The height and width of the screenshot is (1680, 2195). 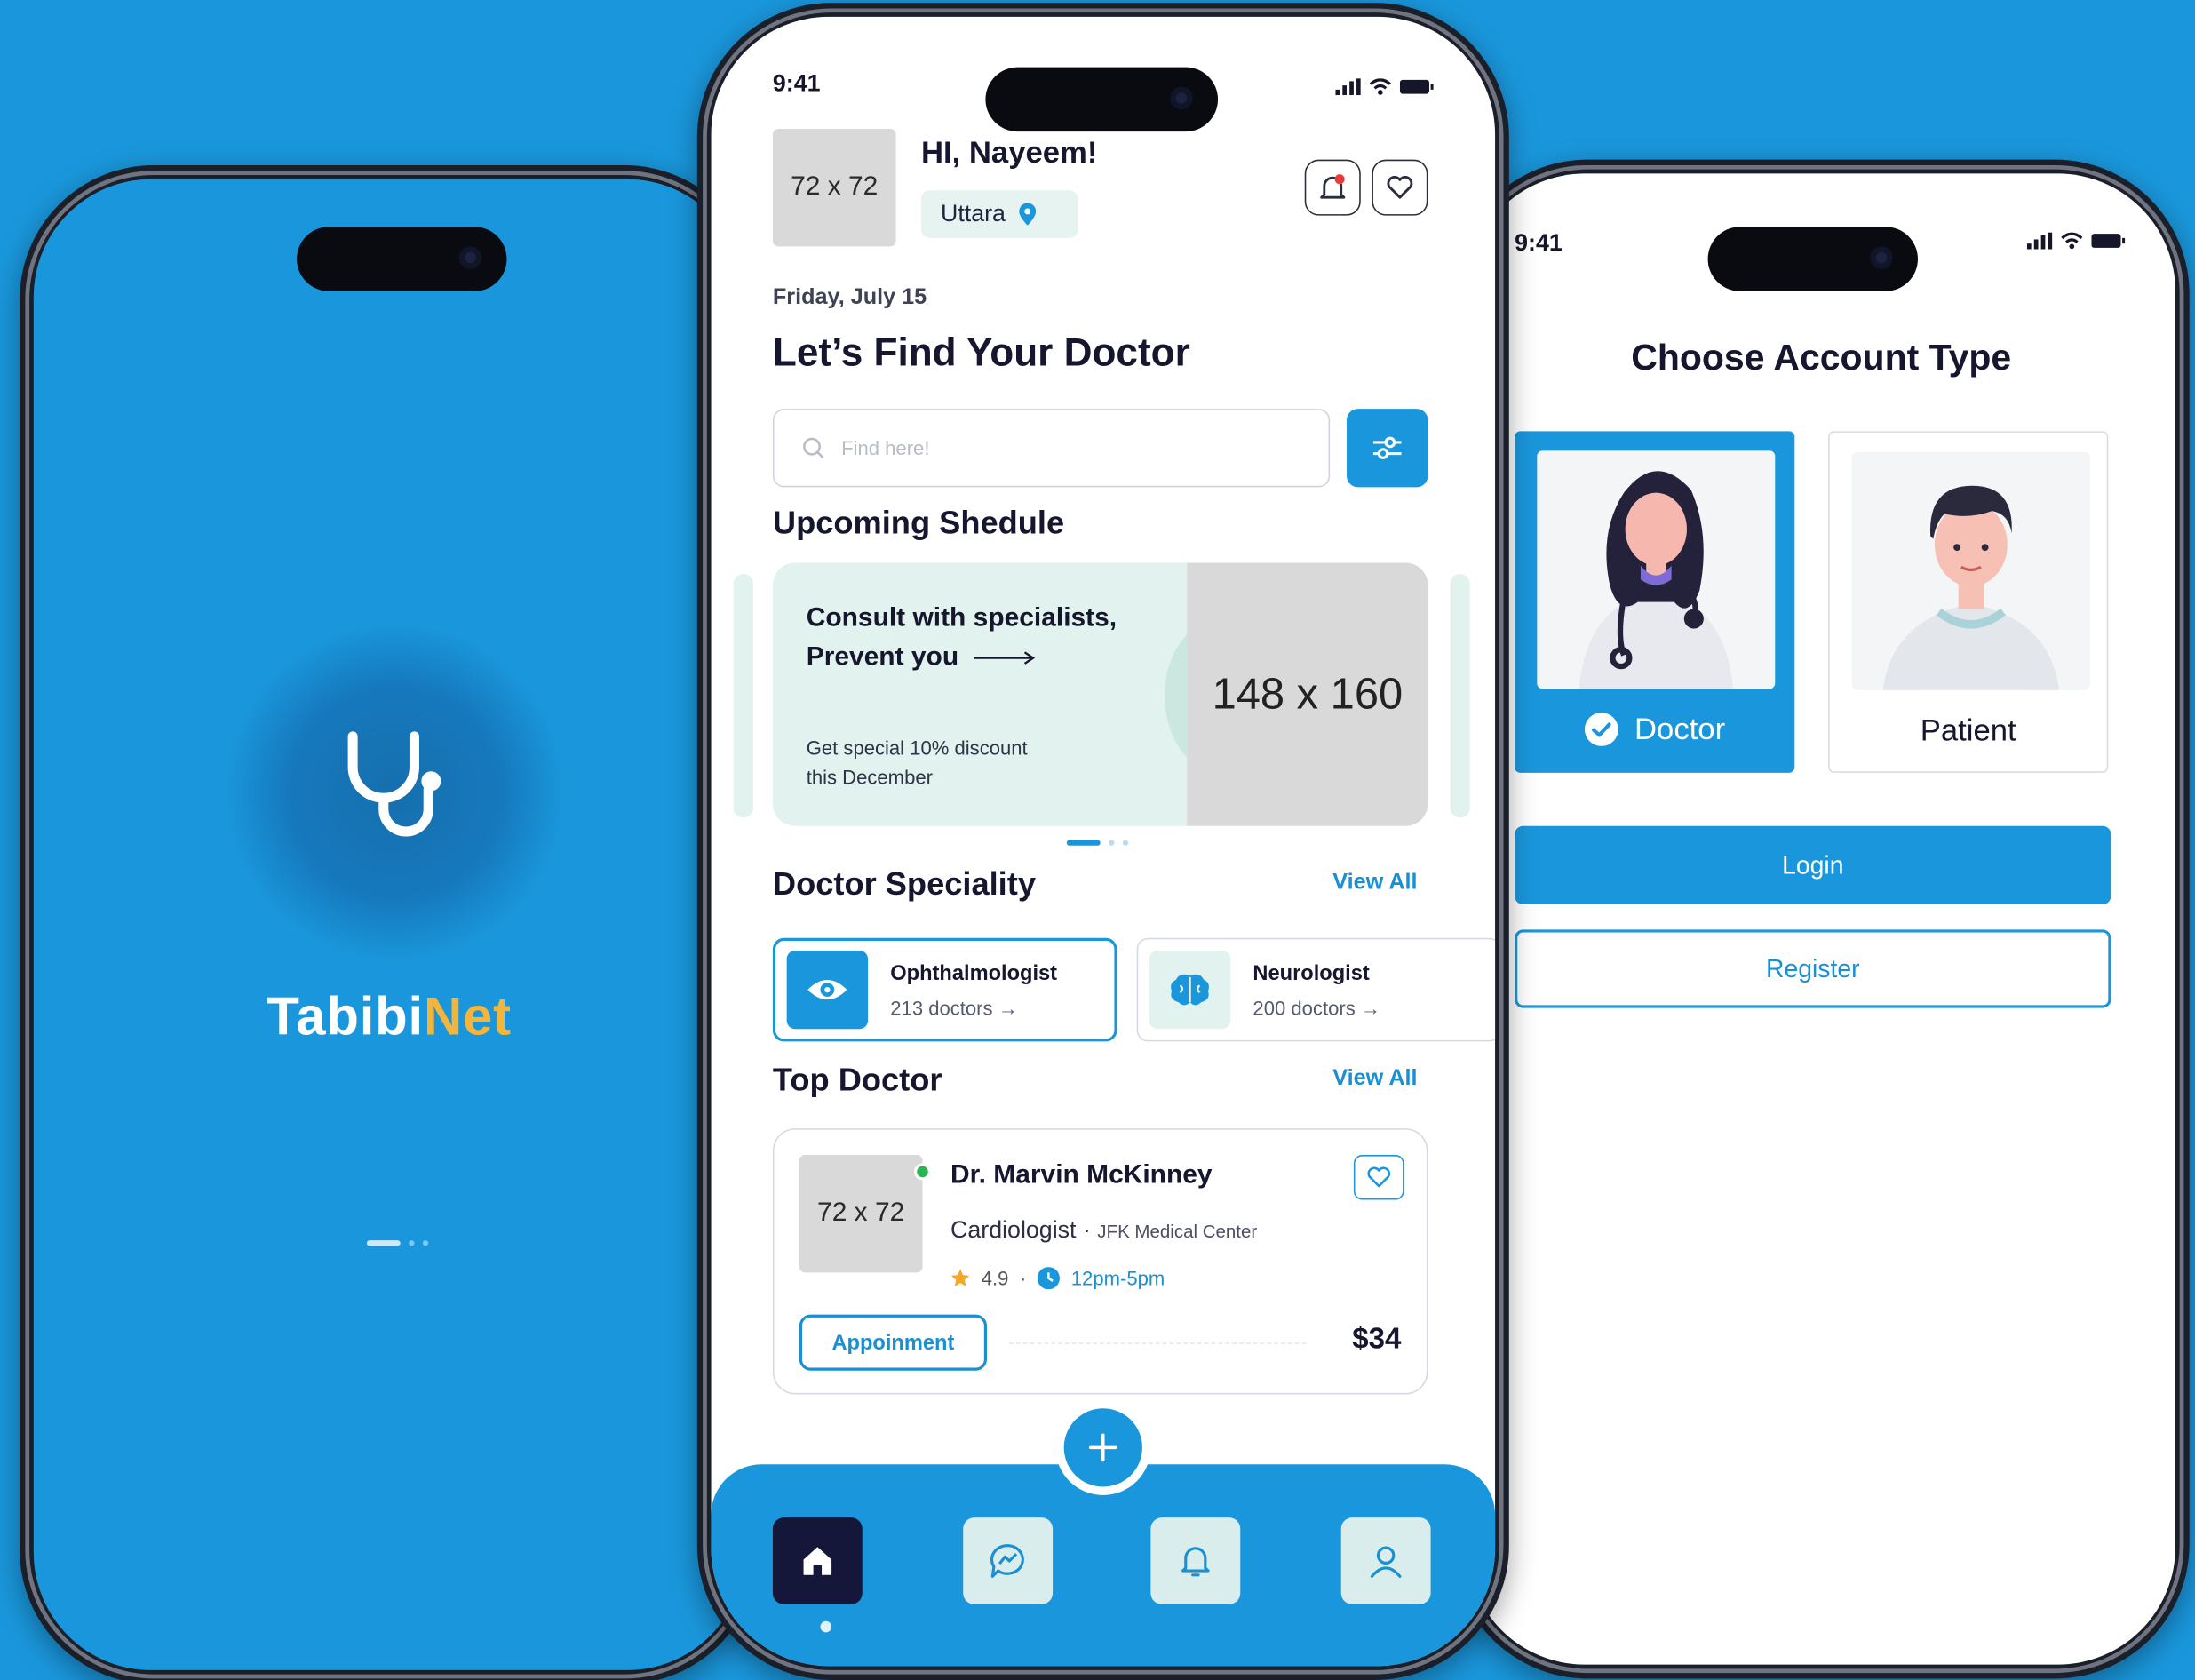 I want to click on promo-title-line2: Prevent you, so click(x=989, y=658).